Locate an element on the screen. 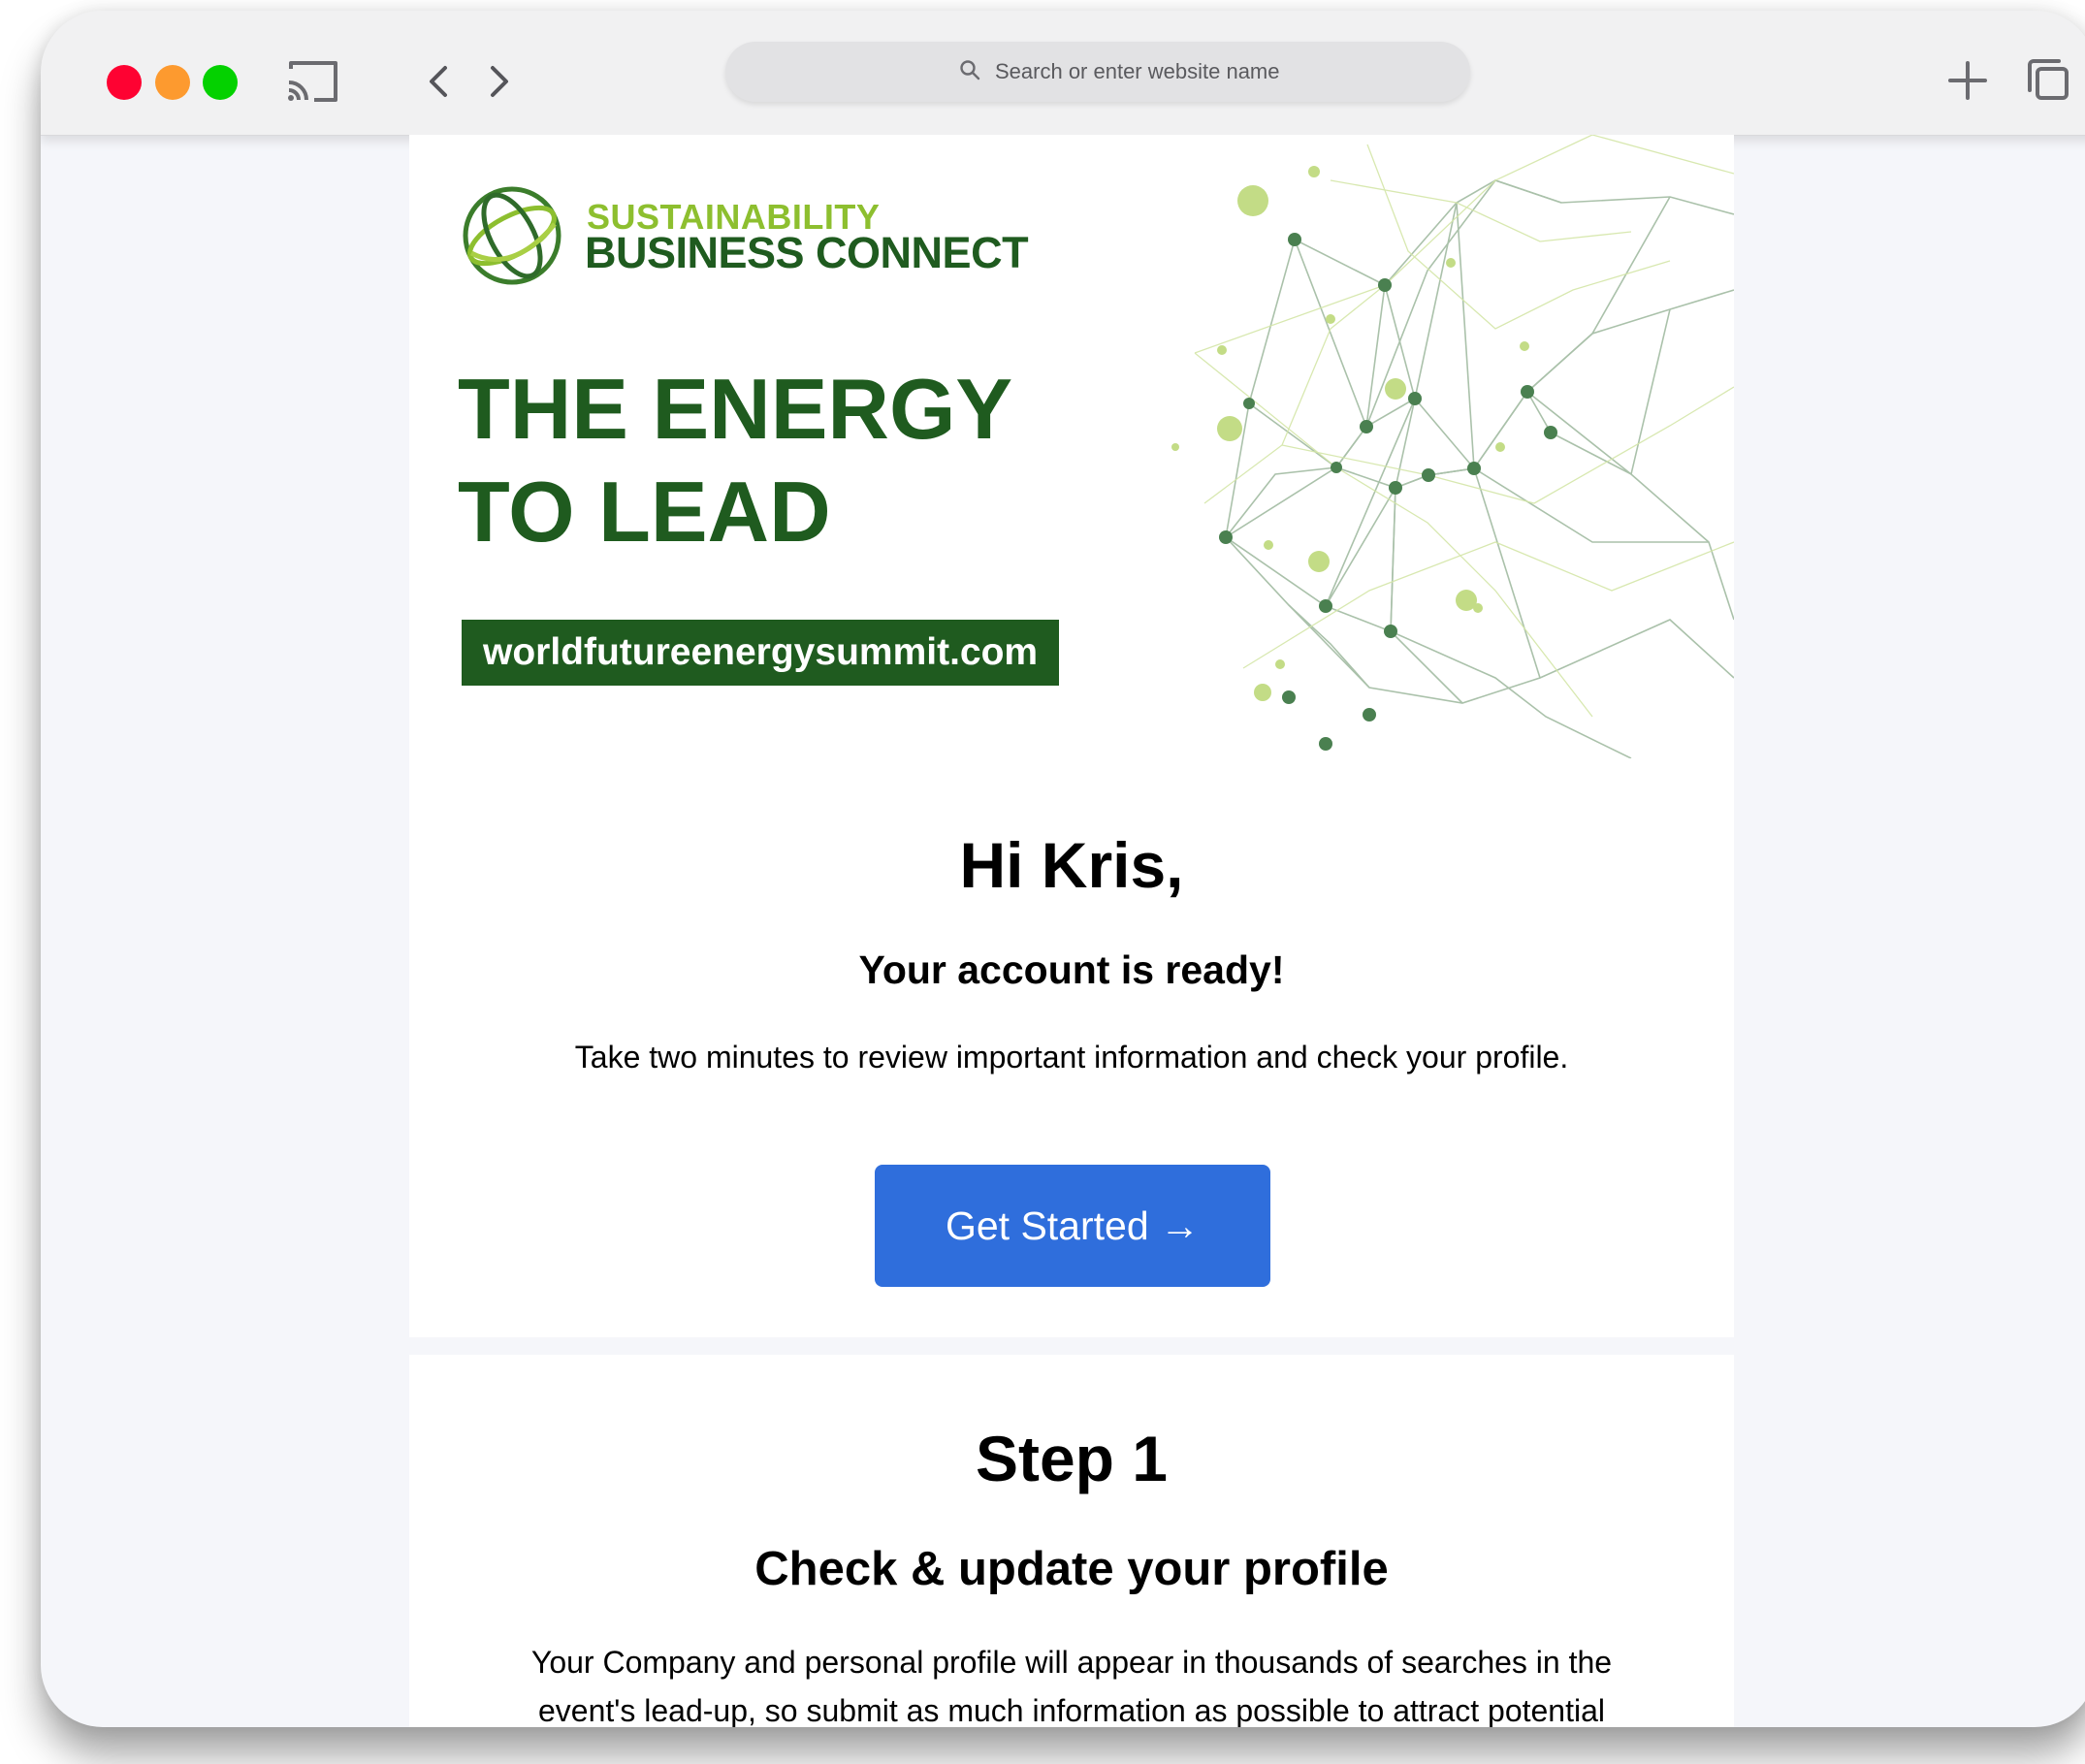  minimize-window-button is located at coordinates (172, 82).